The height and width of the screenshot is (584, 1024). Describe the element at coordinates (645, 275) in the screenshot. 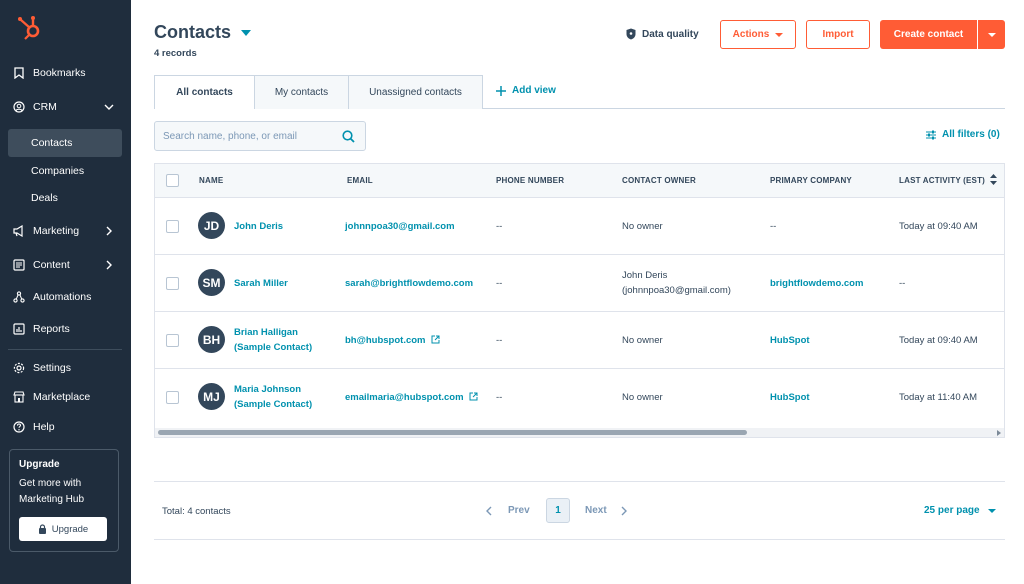

I see `contact-owner-name: John Deris` at that location.